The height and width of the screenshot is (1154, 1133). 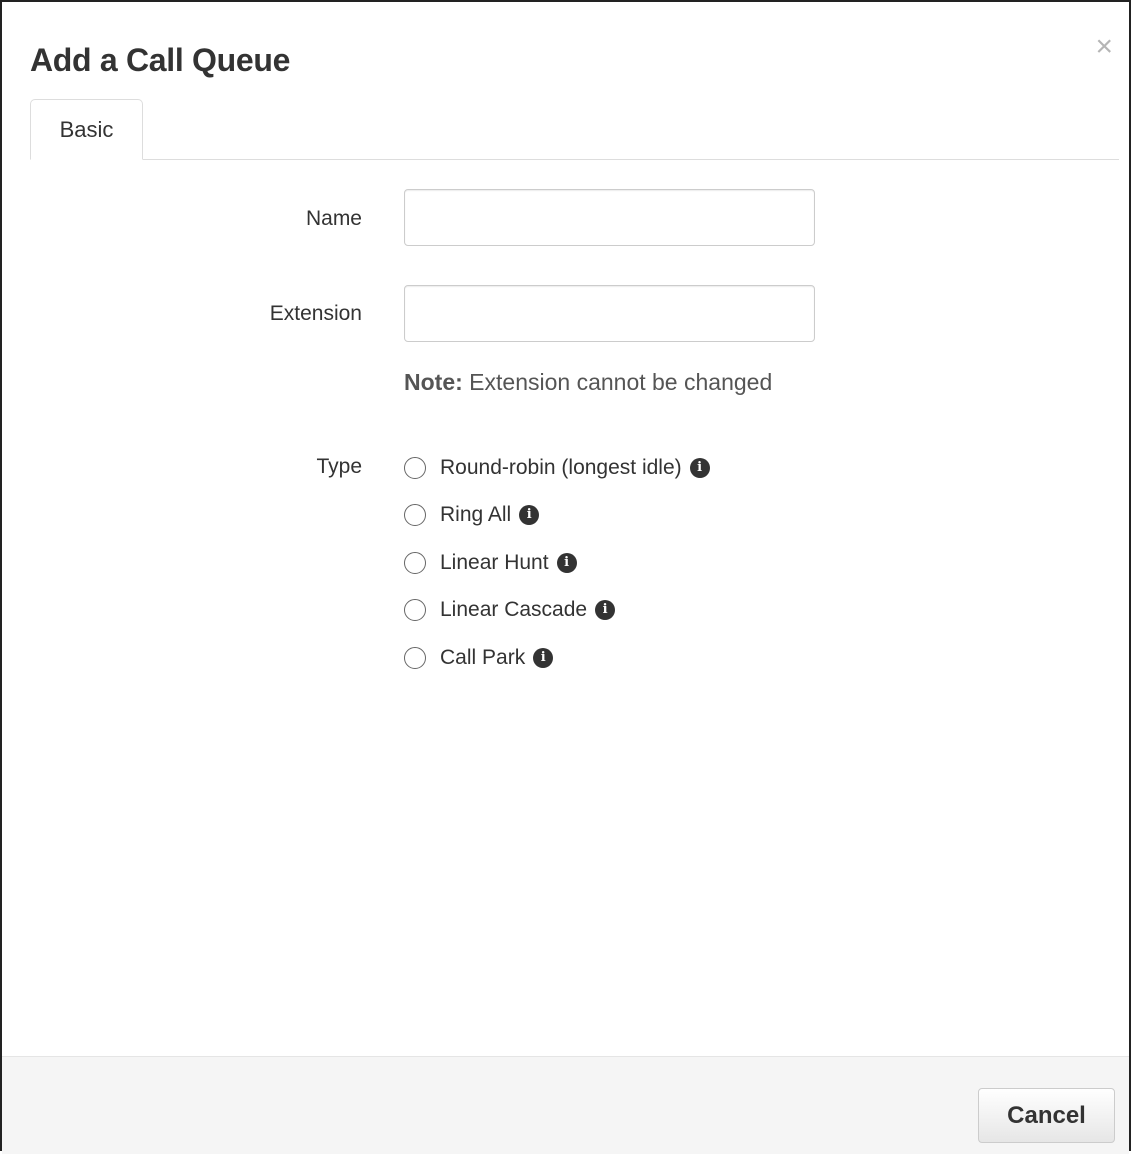 What do you see at coordinates (315, 313) in the screenshot?
I see `extension-label: Extension` at bounding box center [315, 313].